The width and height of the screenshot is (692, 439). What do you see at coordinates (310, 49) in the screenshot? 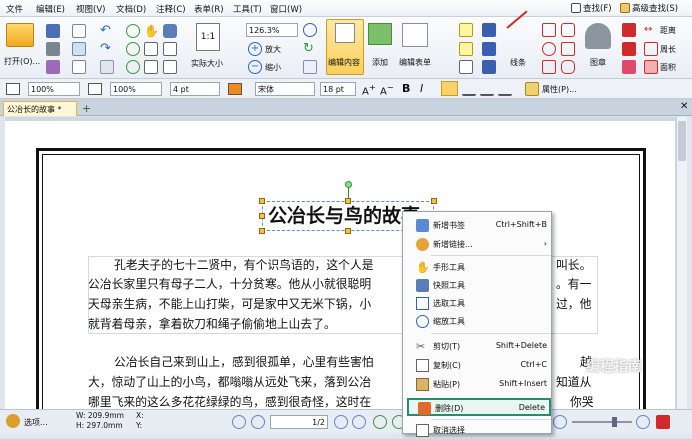
I see `rotate-icon: ↻` at bounding box center [310, 49].